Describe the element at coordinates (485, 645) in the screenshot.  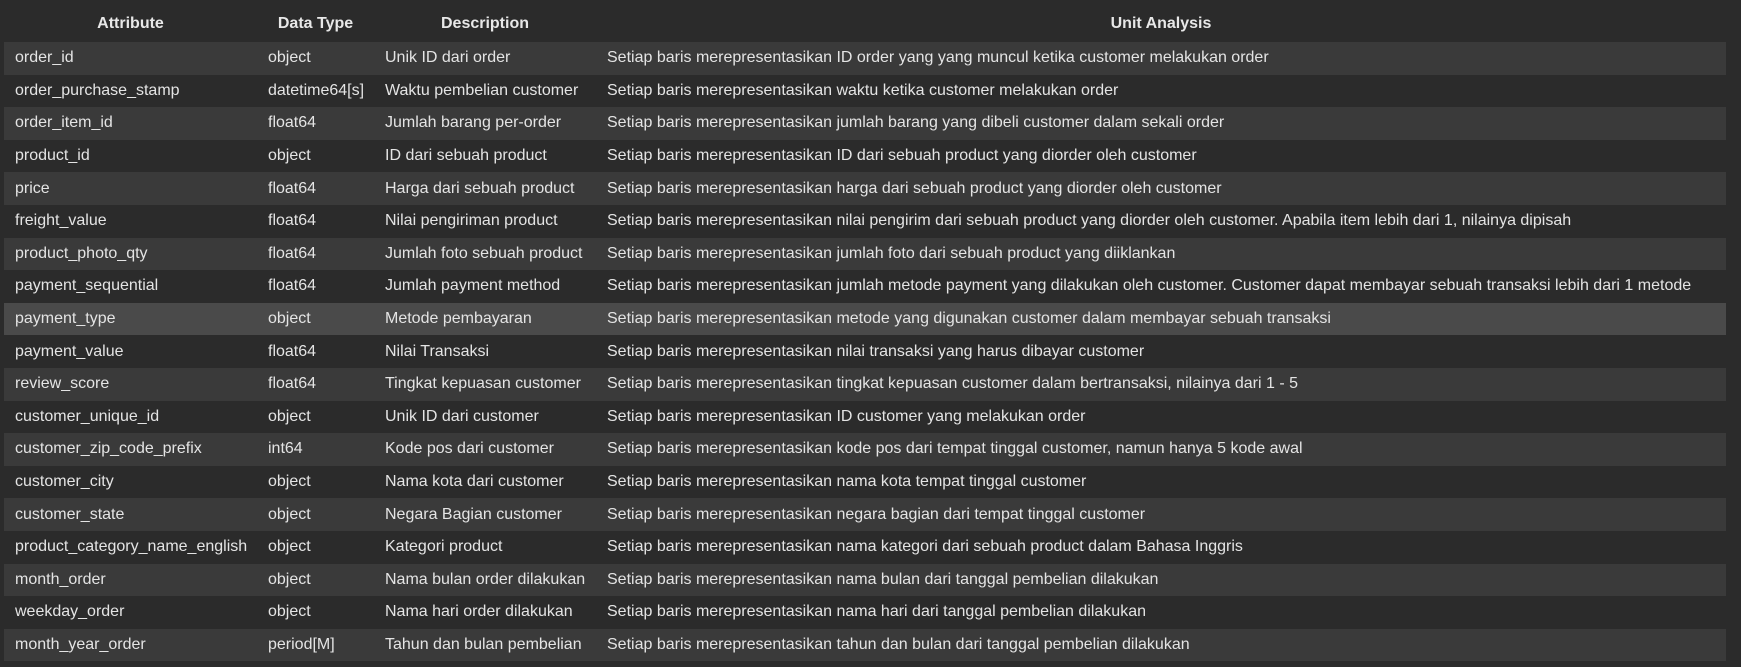
I see `cell-description: Tahun dan bulan pembelian` at that location.